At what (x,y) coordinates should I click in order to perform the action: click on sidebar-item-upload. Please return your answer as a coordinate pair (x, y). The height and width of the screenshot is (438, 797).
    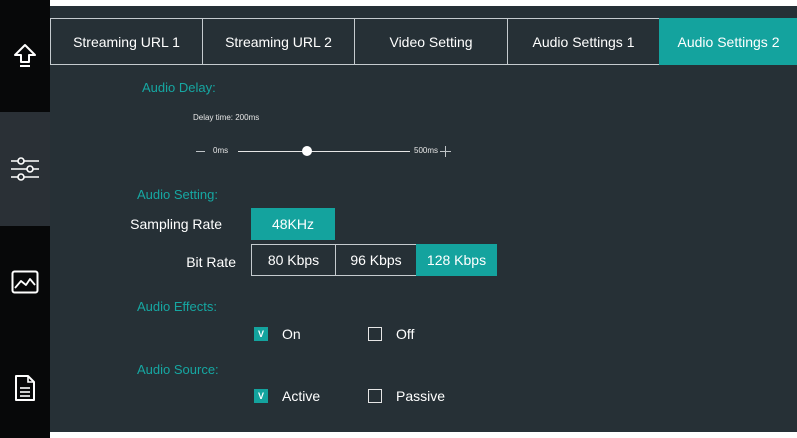
    Looking at the image, I should click on (25, 56).